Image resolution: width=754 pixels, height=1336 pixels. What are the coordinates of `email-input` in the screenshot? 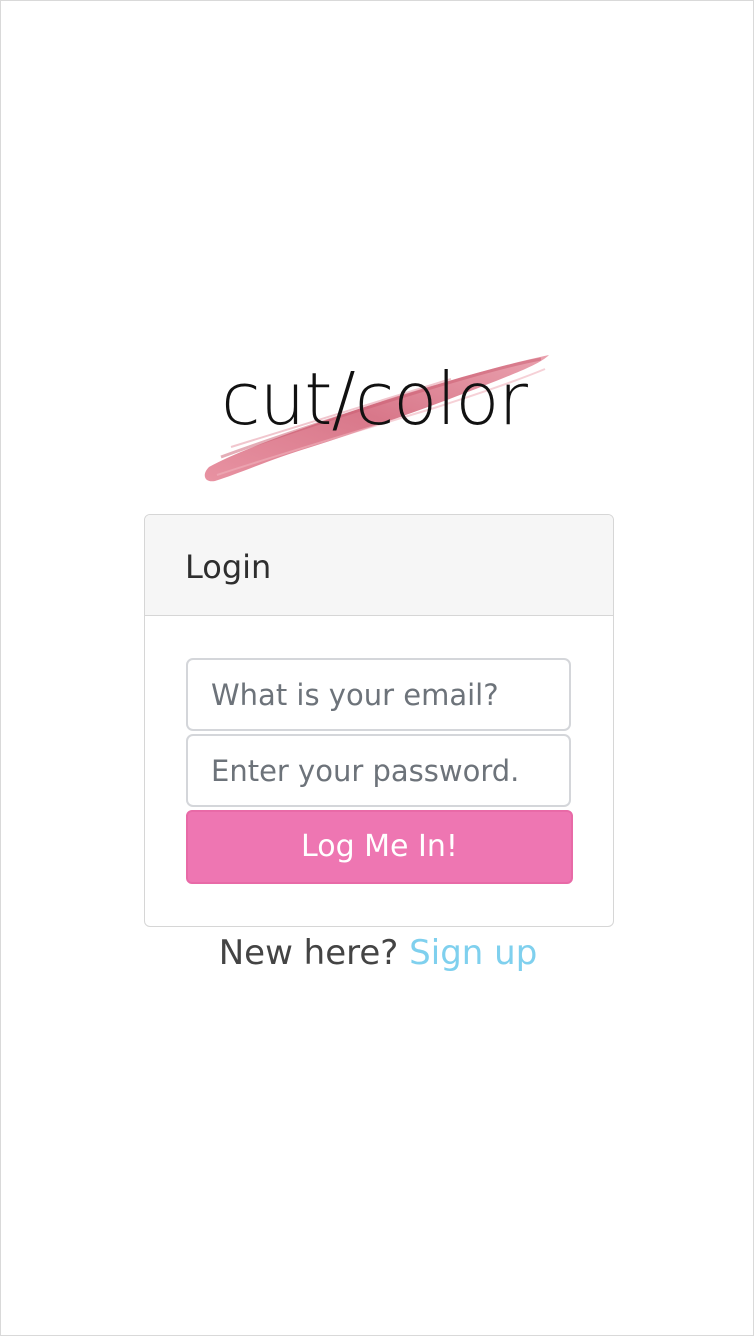 It's located at (378, 694).